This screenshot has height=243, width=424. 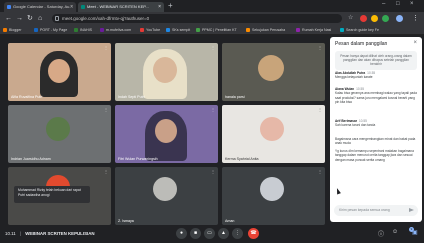 What do you see at coordinates (166, 196) in the screenshot?
I see `participant-tile: ⋮ Z. Ismaya` at bounding box center [166, 196].